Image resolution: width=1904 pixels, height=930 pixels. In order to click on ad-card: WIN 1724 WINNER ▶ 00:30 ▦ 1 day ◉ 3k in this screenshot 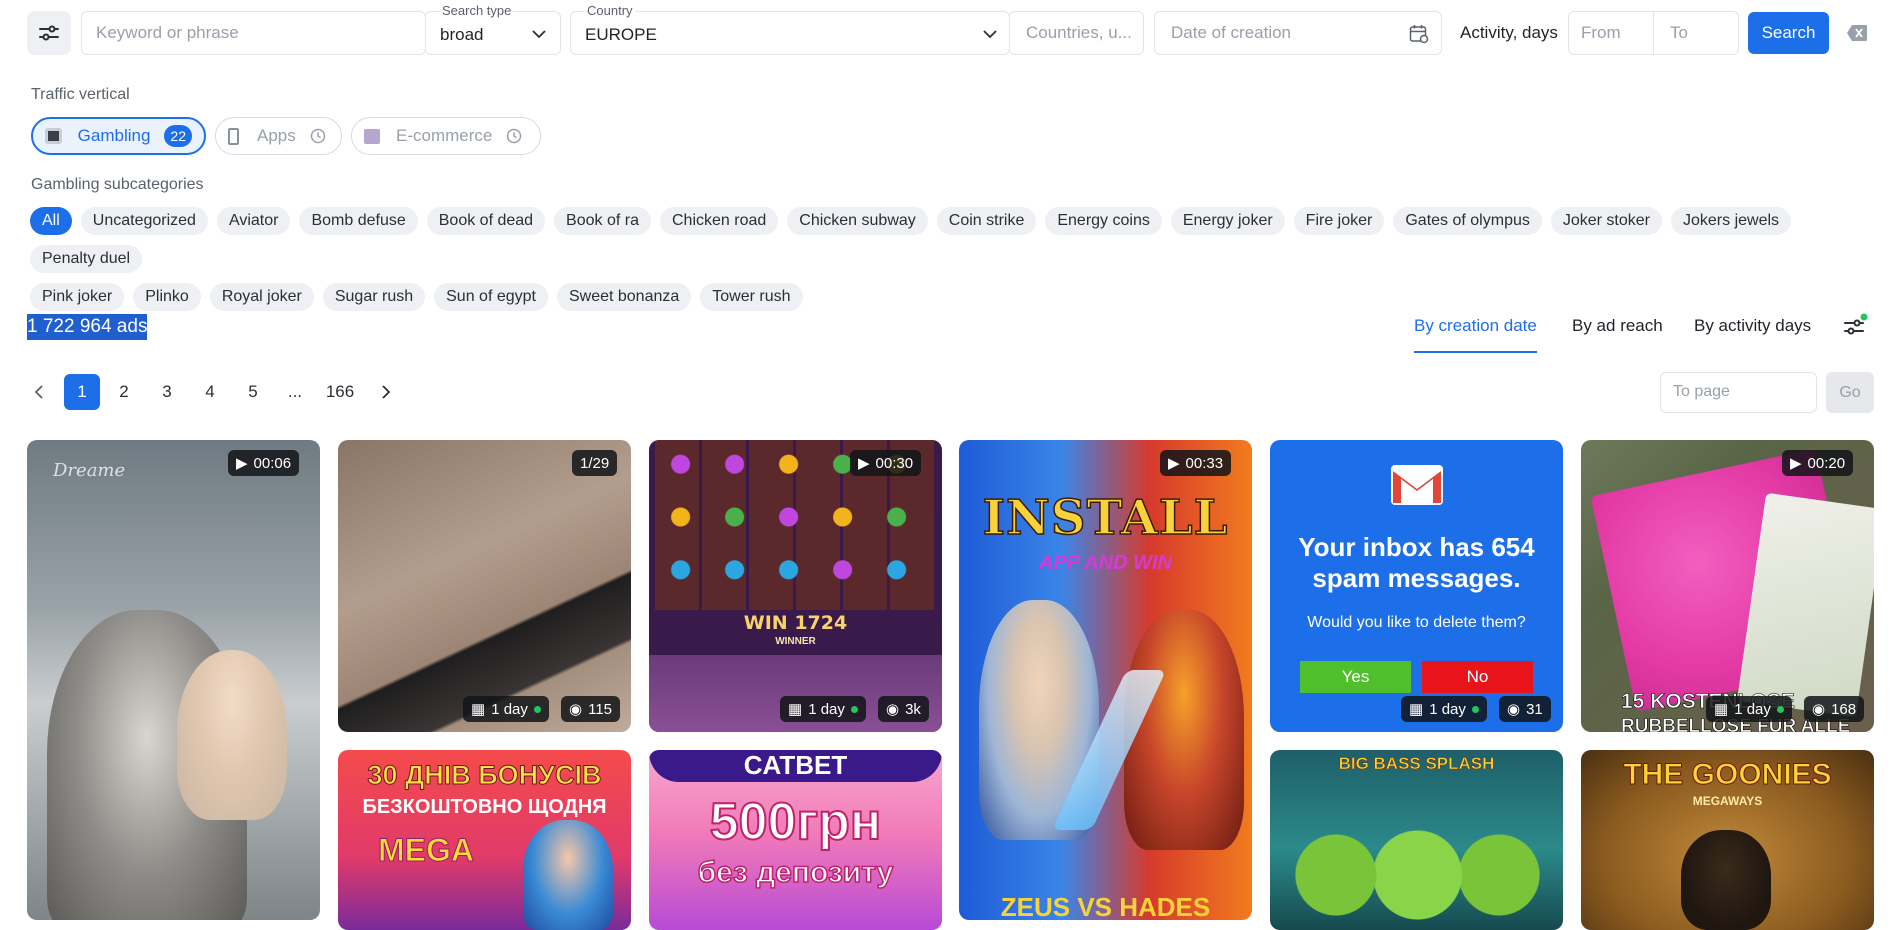, I will do `click(795, 586)`.